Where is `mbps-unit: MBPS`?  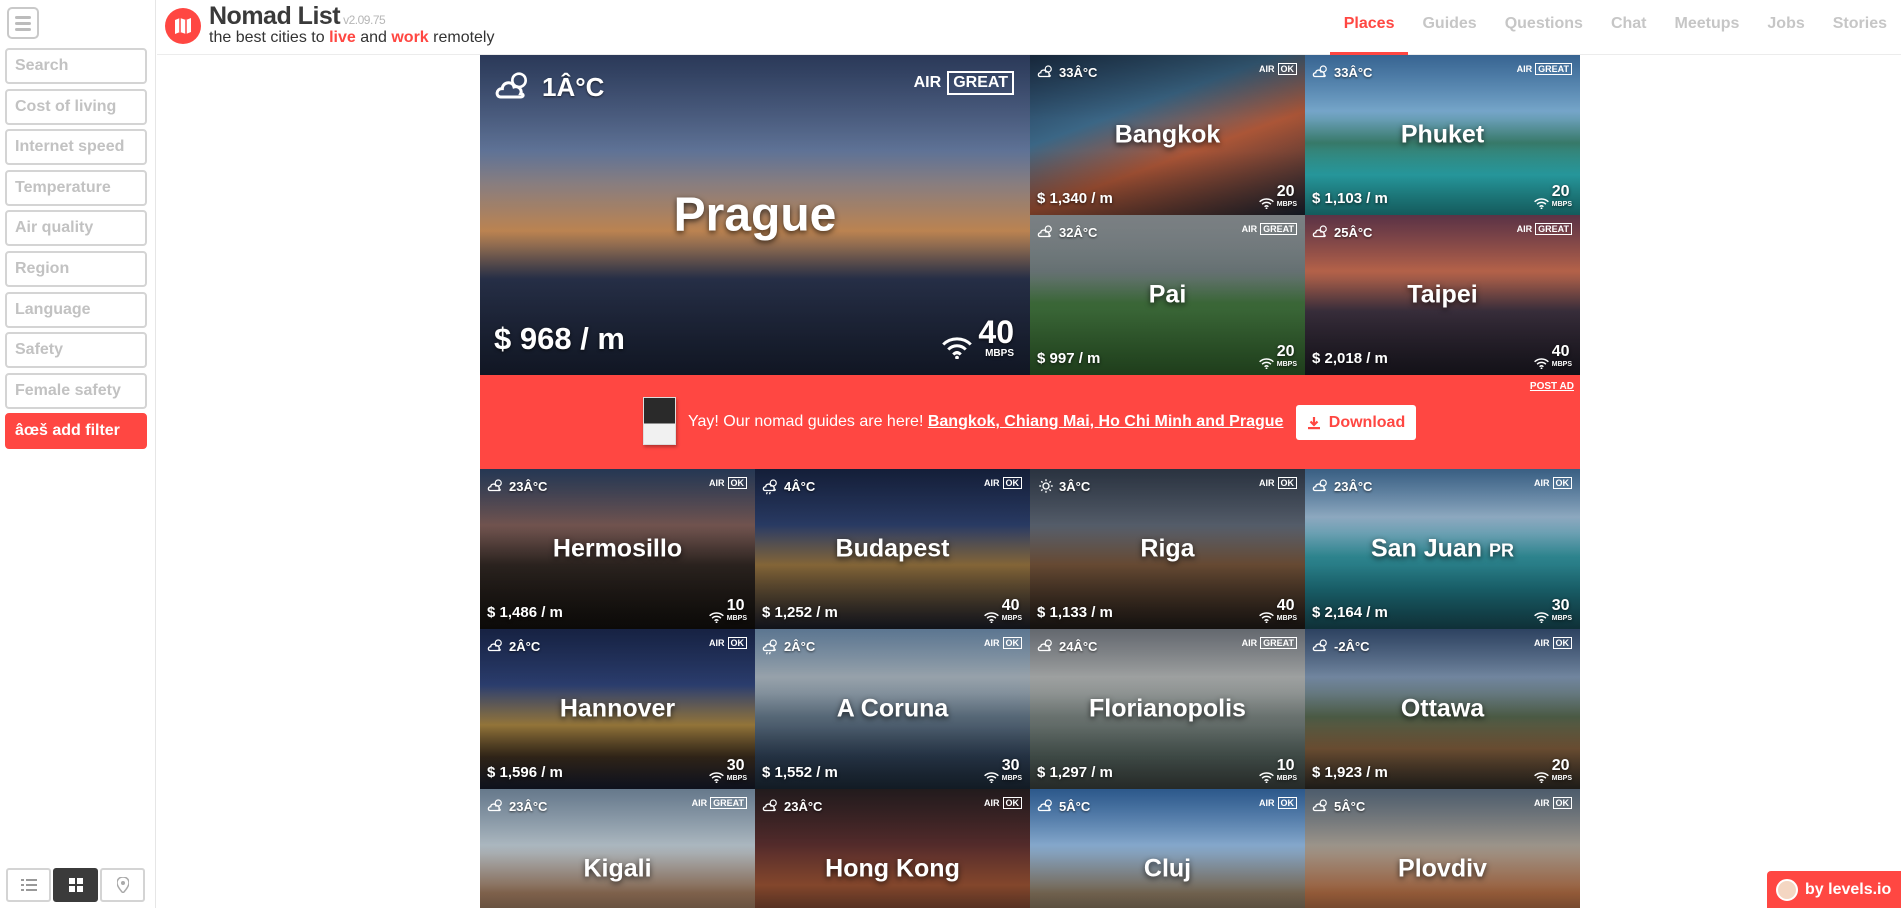
mbps-unit: MBPS is located at coordinates (1561, 778).